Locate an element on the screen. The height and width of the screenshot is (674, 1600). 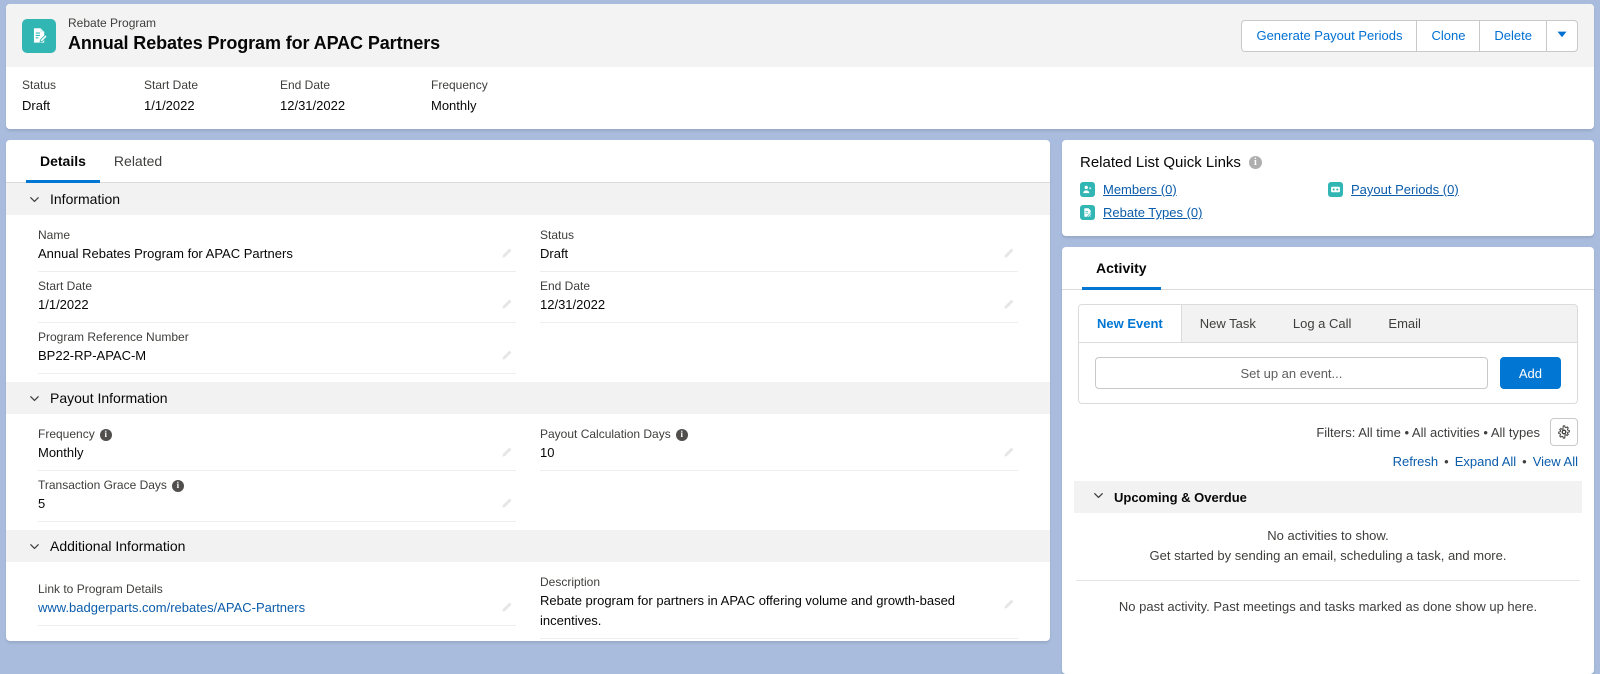
section-header-payout-information: Payout Information is located at coordinates (528, 398).